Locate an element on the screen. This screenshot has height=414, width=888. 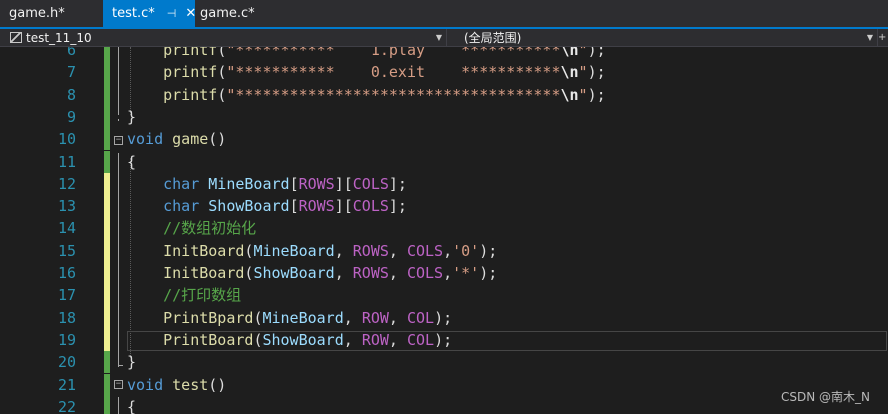
tab-game-c: game.c* is located at coordinates (231, 13).